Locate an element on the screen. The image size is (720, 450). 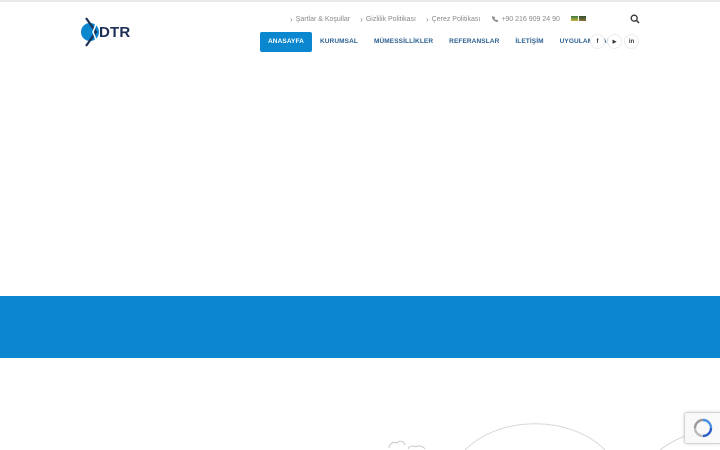
top-link-privacy: › Gizlilik Politikası is located at coordinates (388, 19).